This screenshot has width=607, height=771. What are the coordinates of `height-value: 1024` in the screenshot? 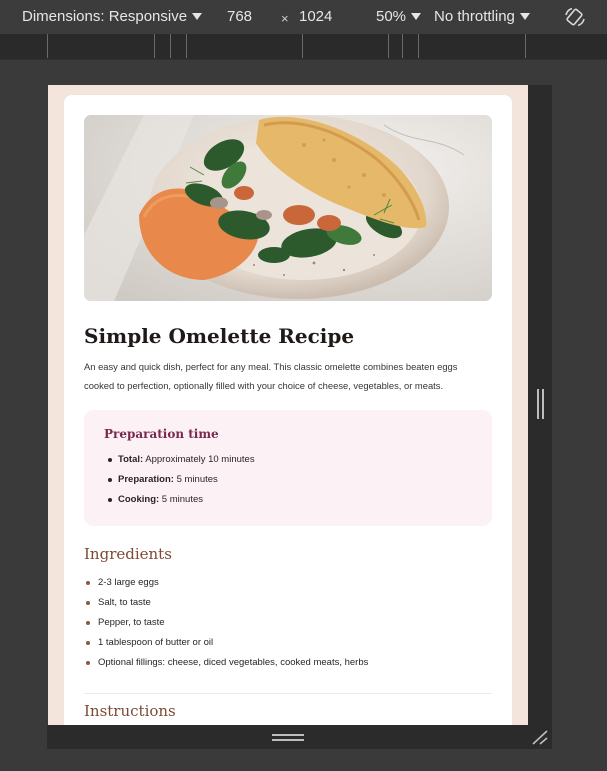 It's located at (316, 16).